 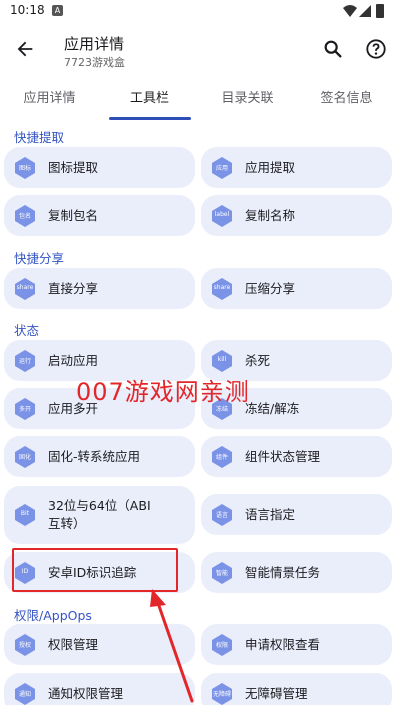 What do you see at coordinates (25, 216) in the screenshot?
I see `package-icon: 包名` at bounding box center [25, 216].